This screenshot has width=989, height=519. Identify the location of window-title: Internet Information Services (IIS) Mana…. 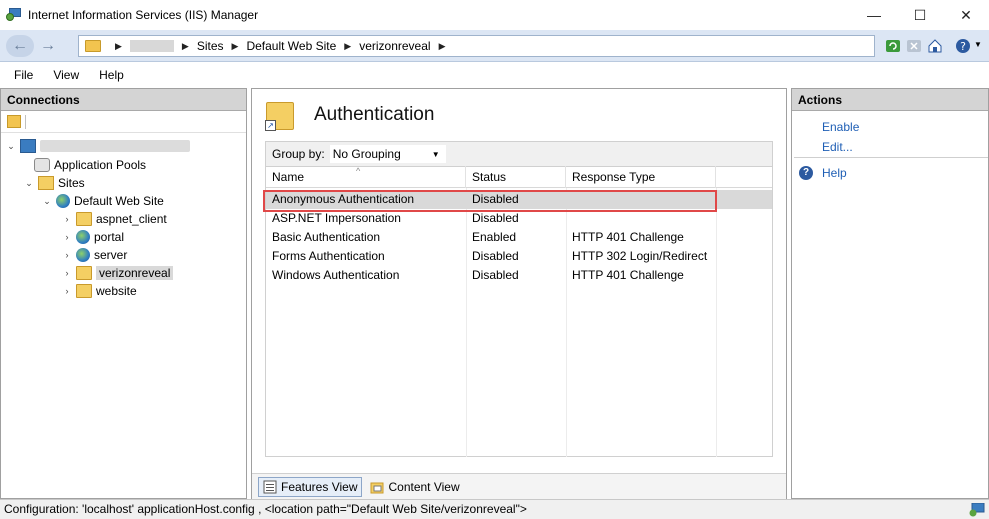
(143, 15).